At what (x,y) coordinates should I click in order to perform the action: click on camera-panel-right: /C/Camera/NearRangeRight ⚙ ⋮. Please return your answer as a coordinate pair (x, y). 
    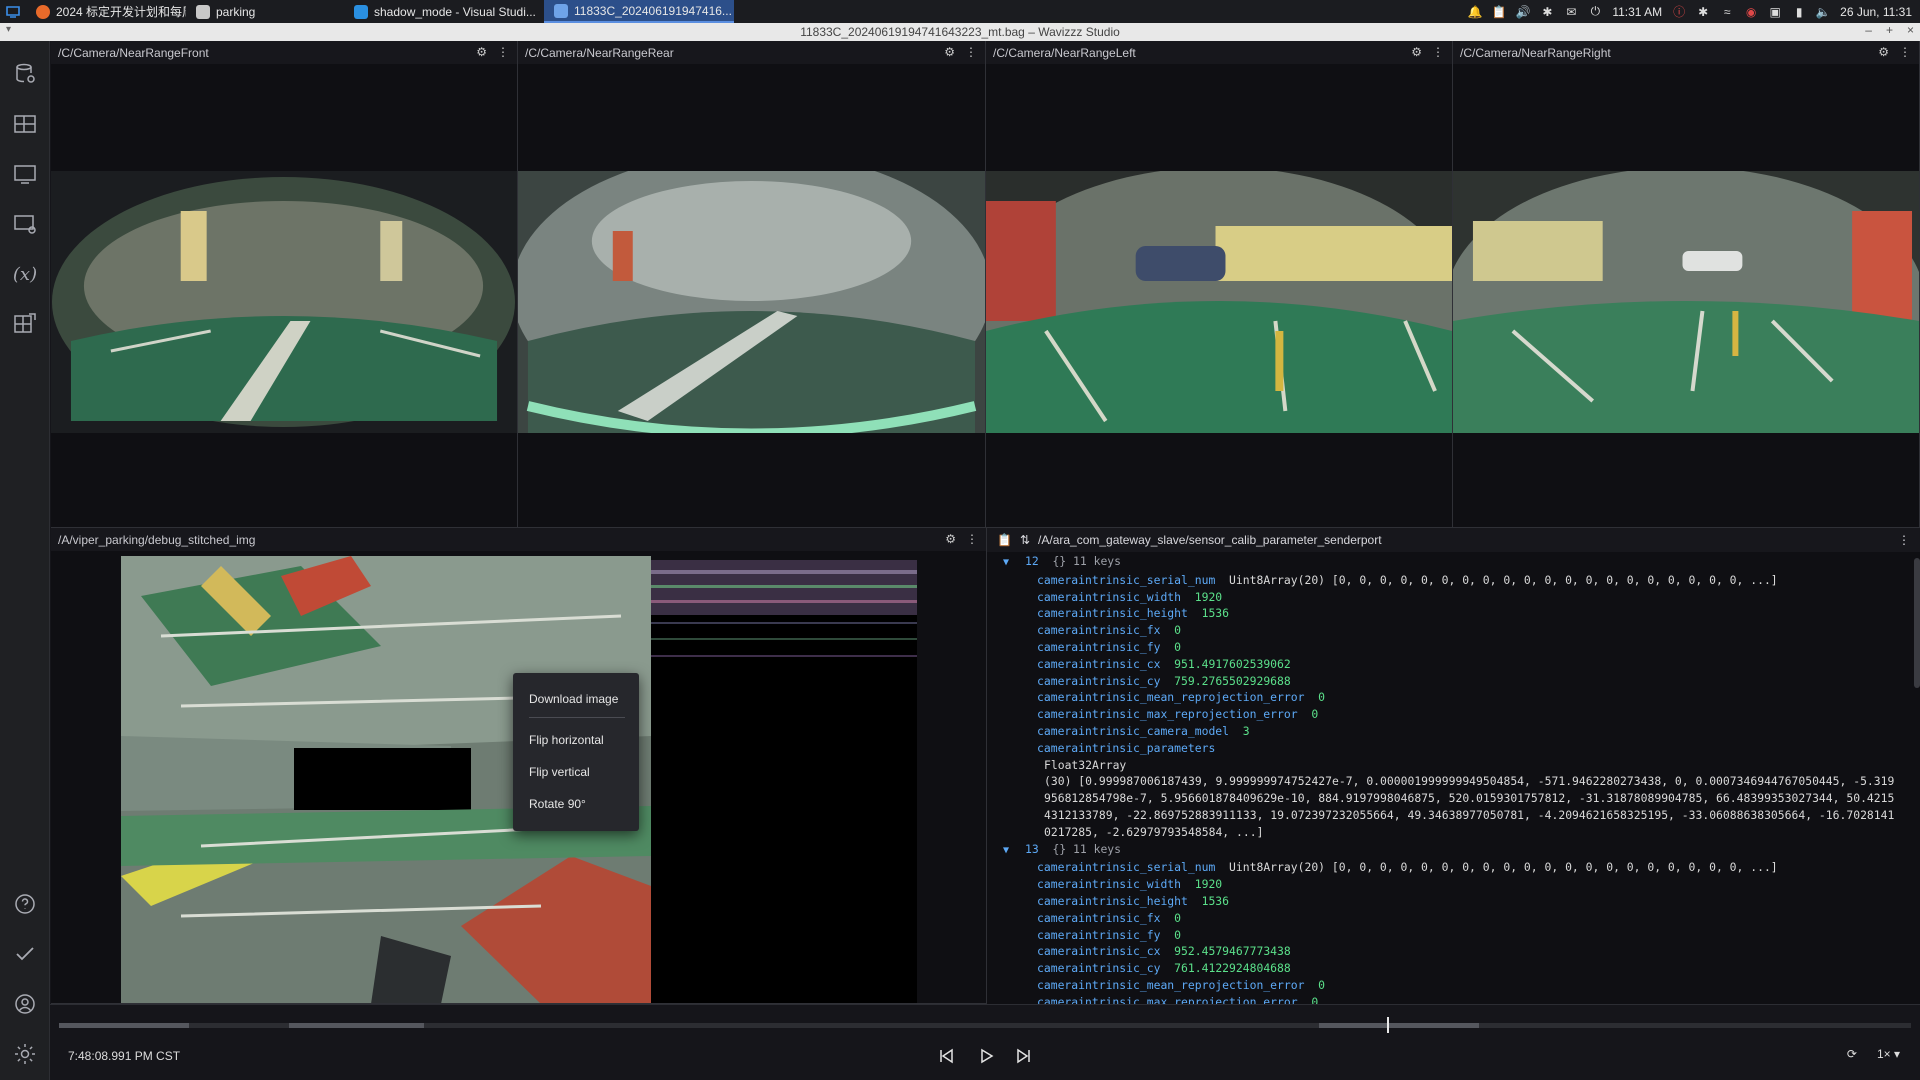
    Looking at the image, I should click on (1686, 284).